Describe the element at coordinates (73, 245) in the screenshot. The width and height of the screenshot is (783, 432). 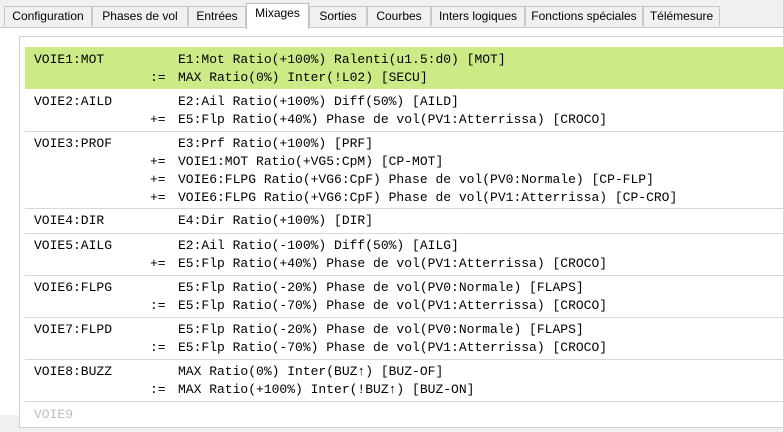
I see `mix-channel-name: VOIE5:AILG` at that location.